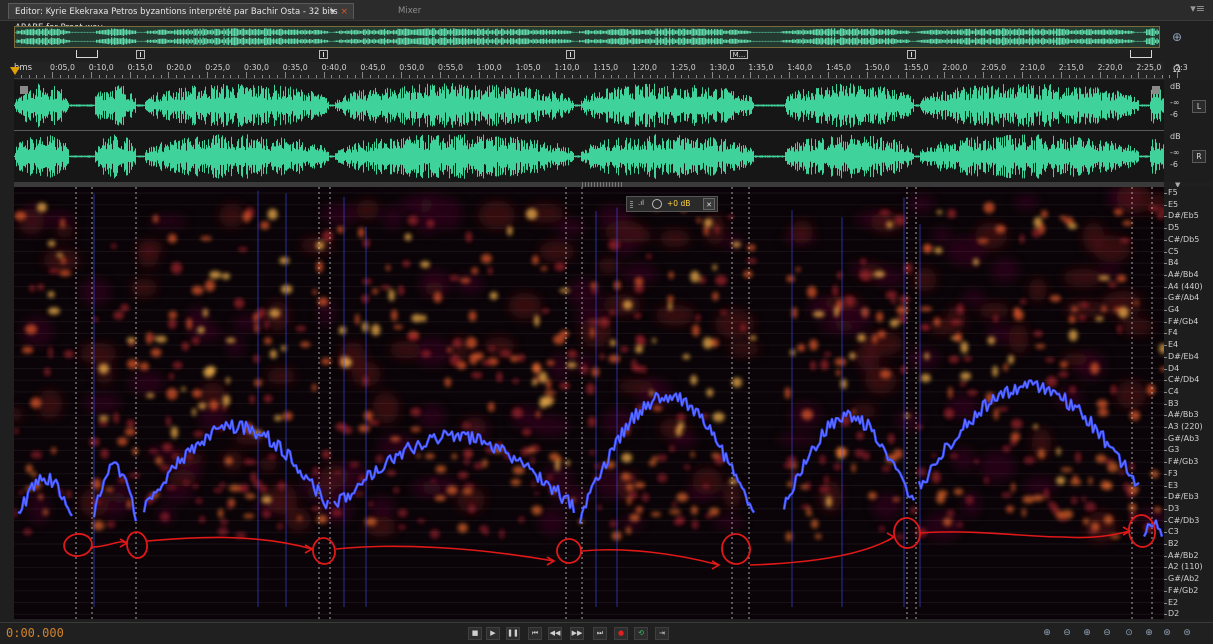 The width and height of the screenshot is (1213, 644). What do you see at coordinates (1199, 106) in the screenshot?
I see `channel-left-button: L` at bounding box center [1199, 106].